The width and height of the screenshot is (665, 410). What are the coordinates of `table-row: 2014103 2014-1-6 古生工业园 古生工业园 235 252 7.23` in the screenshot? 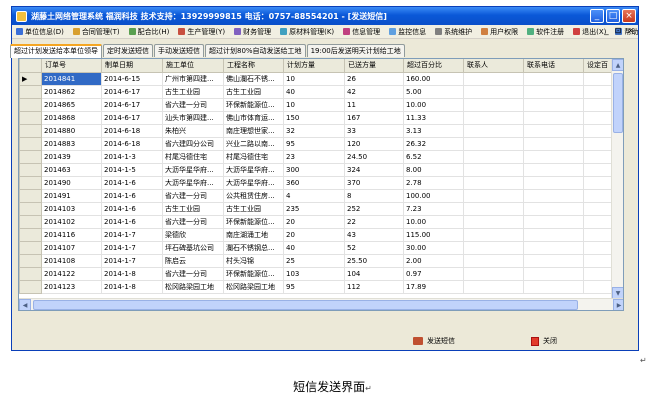 It's located at (321, 208).